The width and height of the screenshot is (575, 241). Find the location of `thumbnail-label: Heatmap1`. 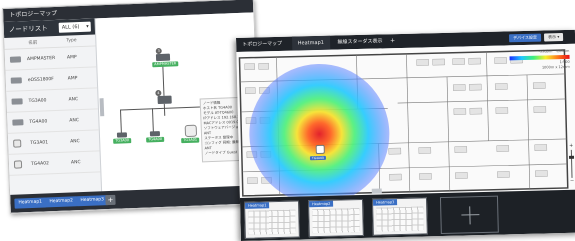

thumbnail-label: Heatmap1 is located at coordinates (257, 205).